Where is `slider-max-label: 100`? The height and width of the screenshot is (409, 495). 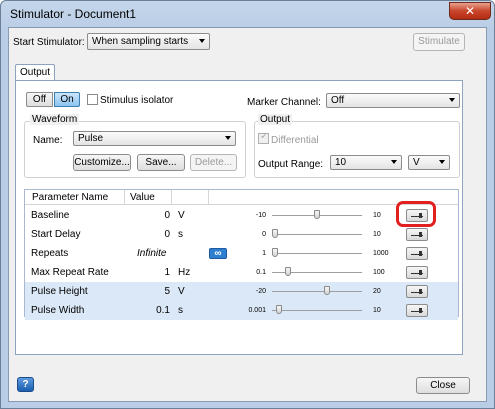
slider-max-label: 100 is located at coordinates (379, 272).